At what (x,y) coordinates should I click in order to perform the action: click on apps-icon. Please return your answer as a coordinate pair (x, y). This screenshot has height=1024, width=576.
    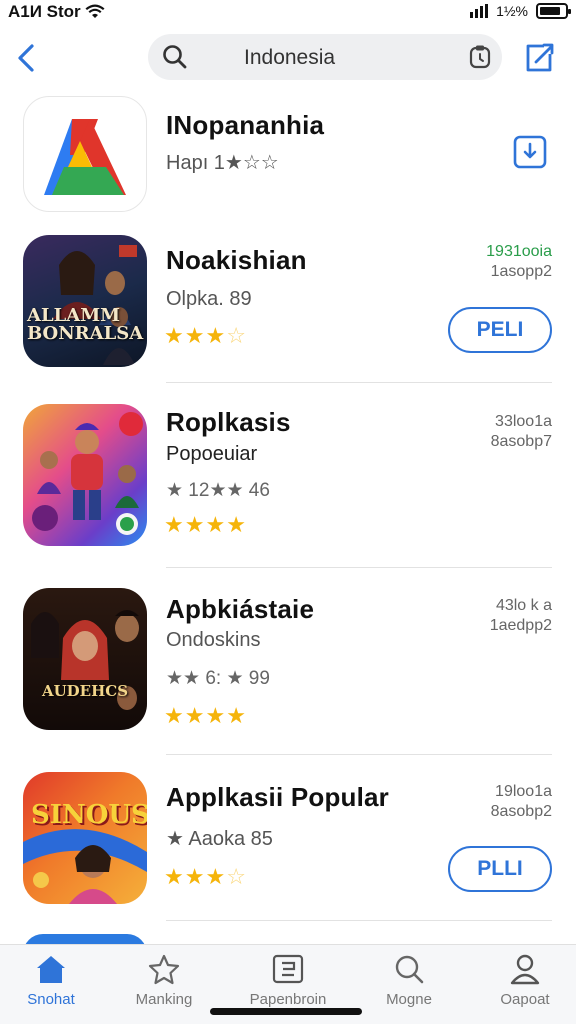
    Looking at the image, I should click on (288, 969).